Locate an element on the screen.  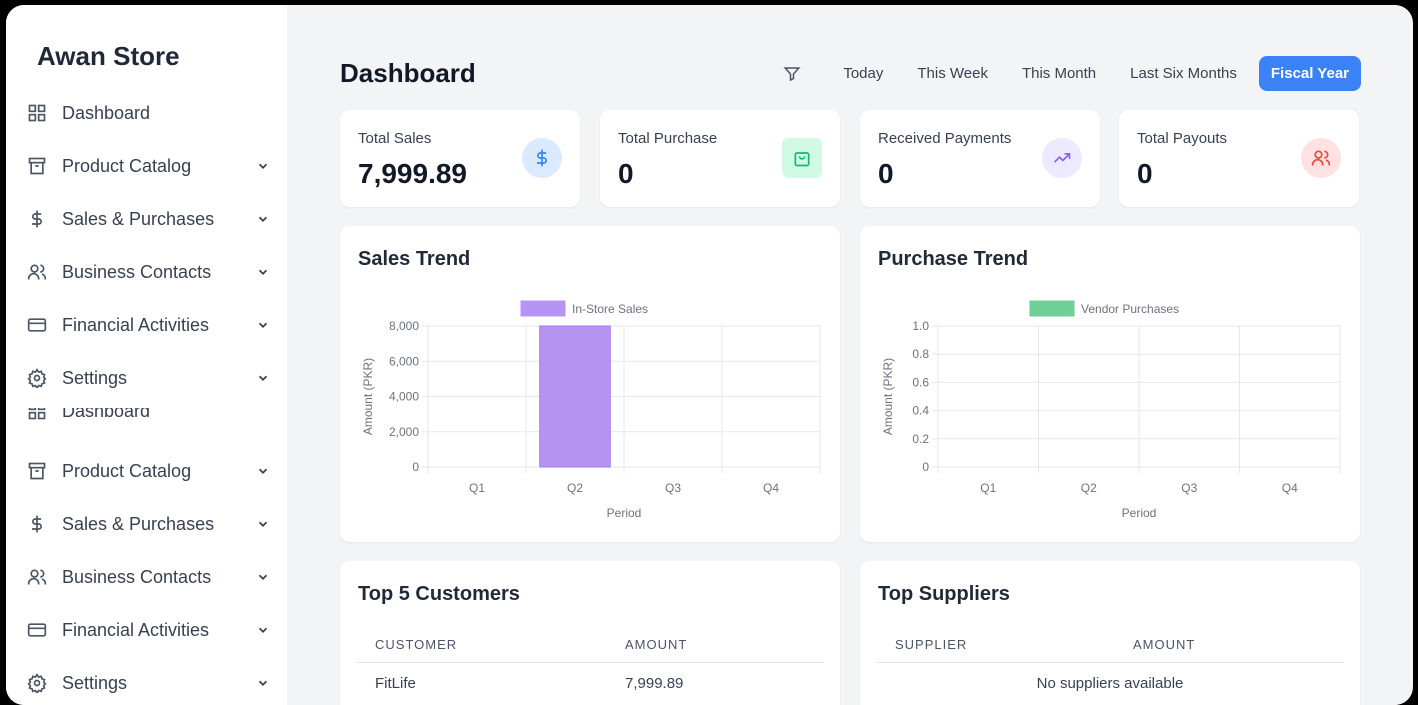
x-tick-label: Q4 is located at coordinates (1290, 488).